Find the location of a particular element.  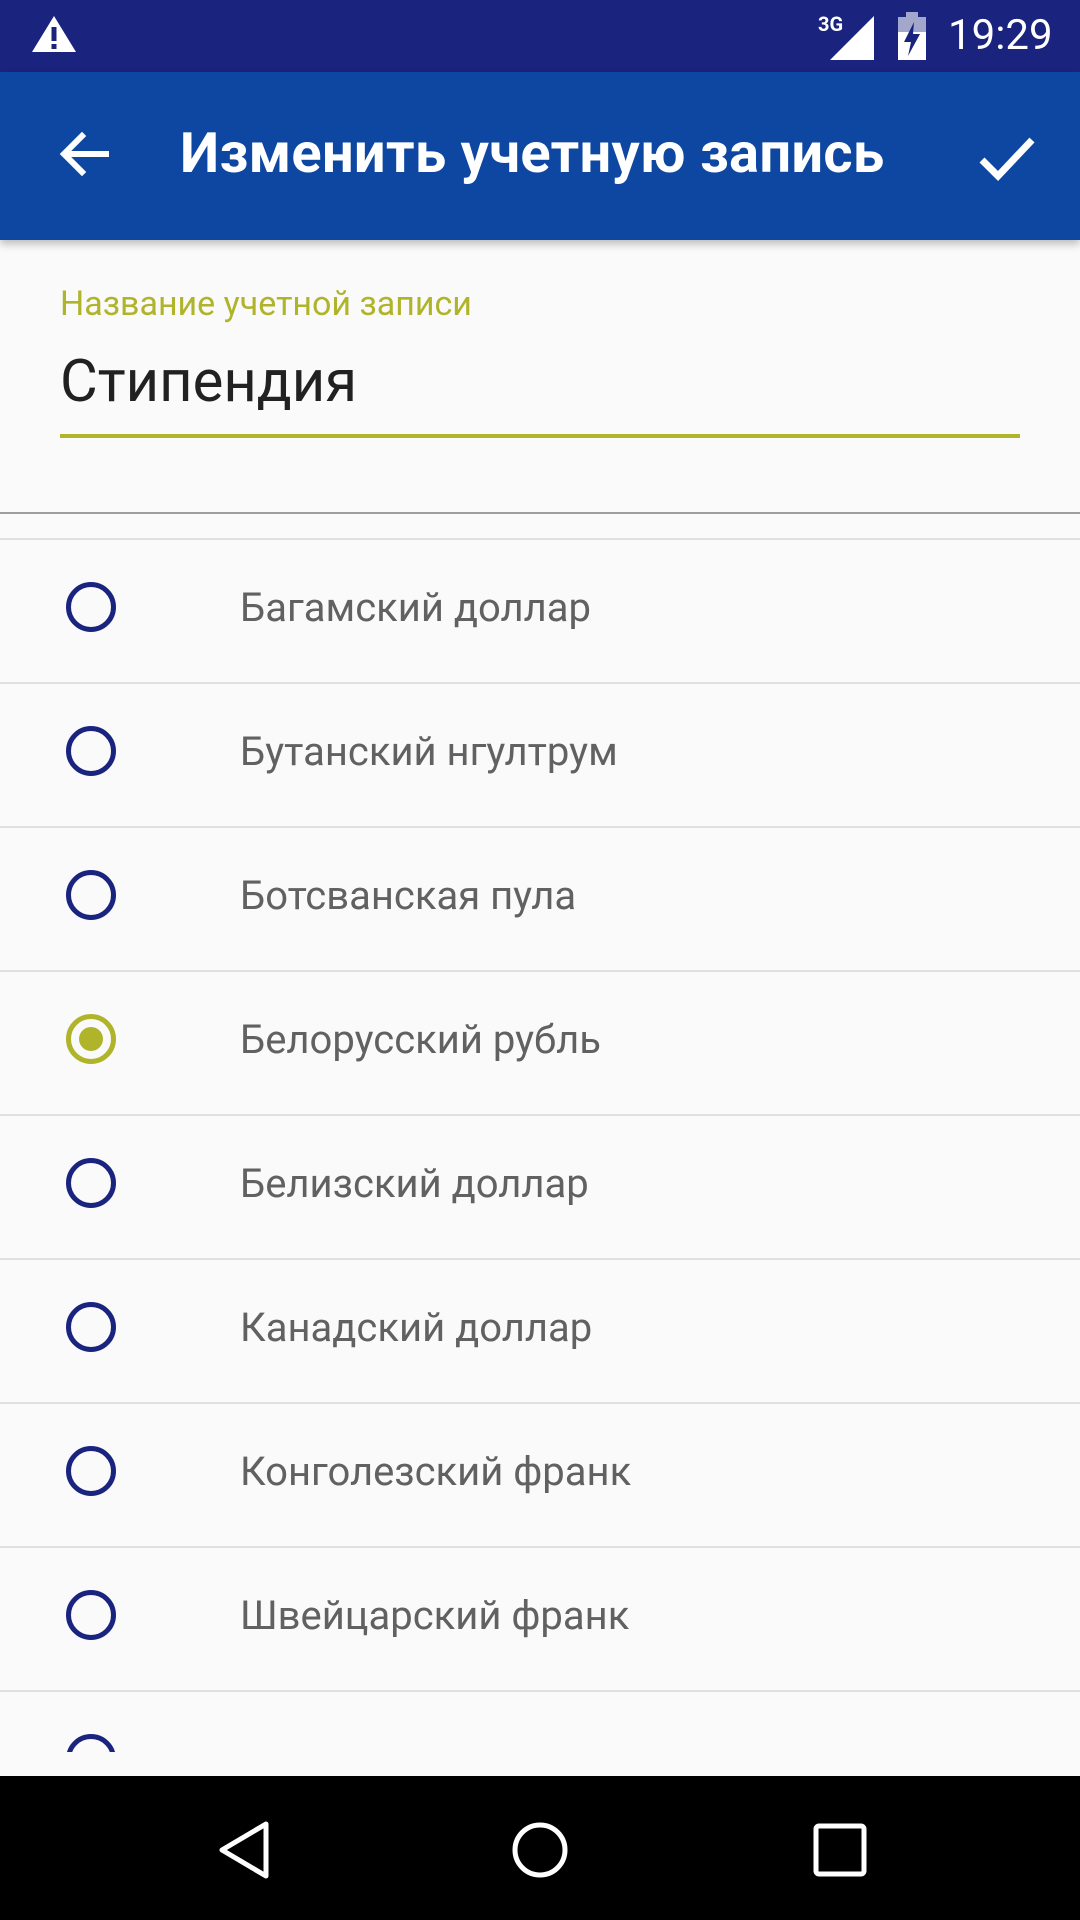

app-bar: Изменить учетную запись is located at coordinates (540, 156).